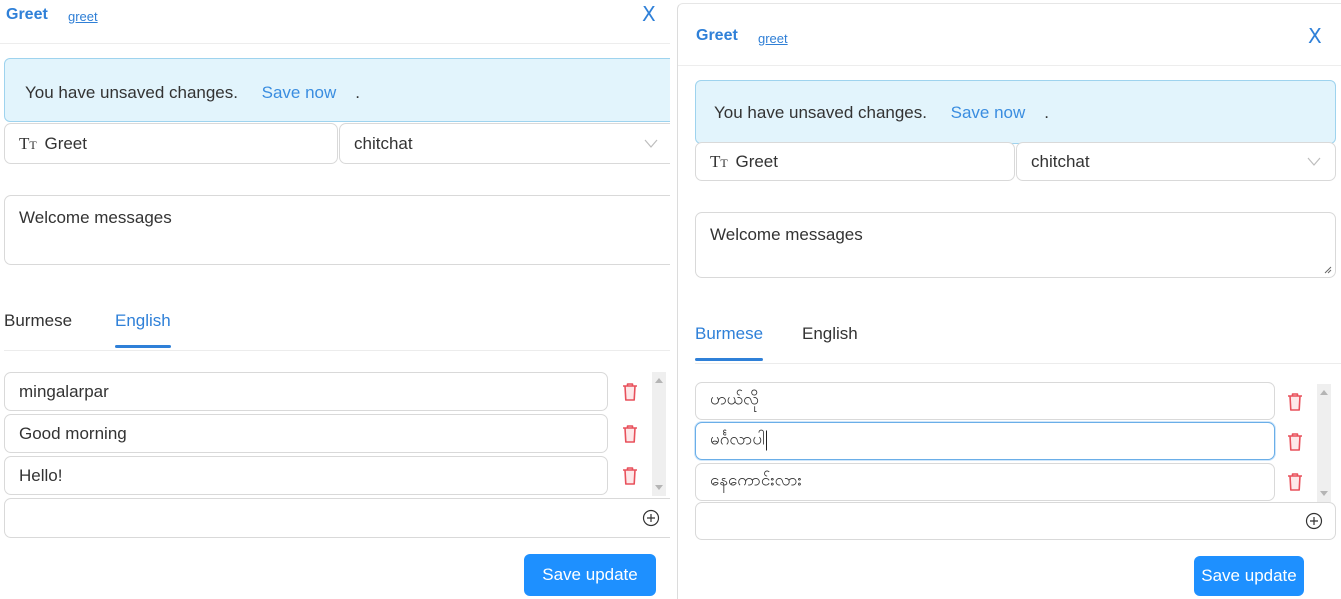 Image resolution: width=1341 pixels, height=599 pixels. What do you see at coordinates (306, 475) in the screenshot?
I see `phrase-input: Hello!` at bounding box center [306, 475].